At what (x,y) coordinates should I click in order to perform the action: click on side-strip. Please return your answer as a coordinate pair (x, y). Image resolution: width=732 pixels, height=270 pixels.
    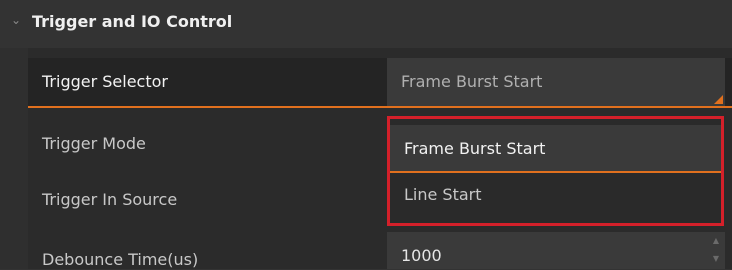
    Looking at the image, I should click on (14, 158).